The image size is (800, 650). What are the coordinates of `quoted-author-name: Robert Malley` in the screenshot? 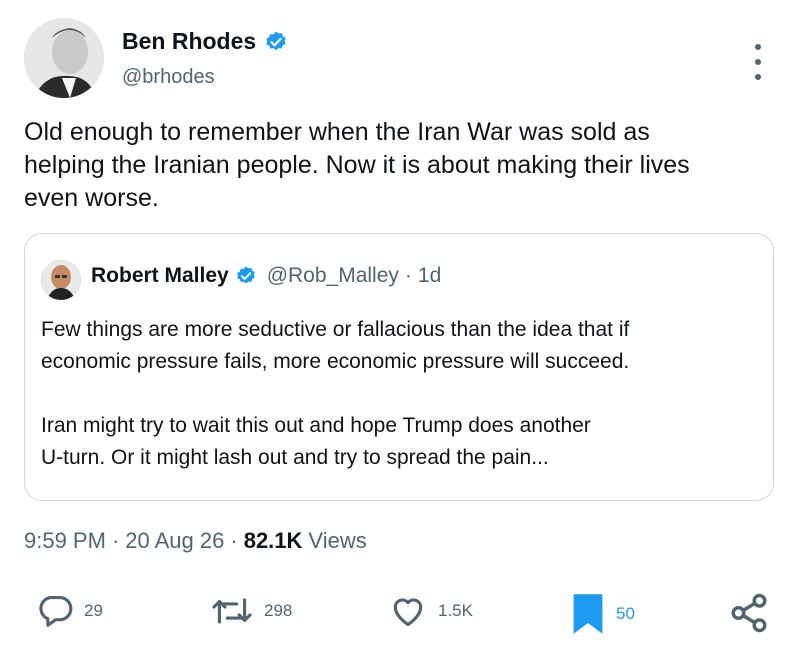 It's located at (160, 276).